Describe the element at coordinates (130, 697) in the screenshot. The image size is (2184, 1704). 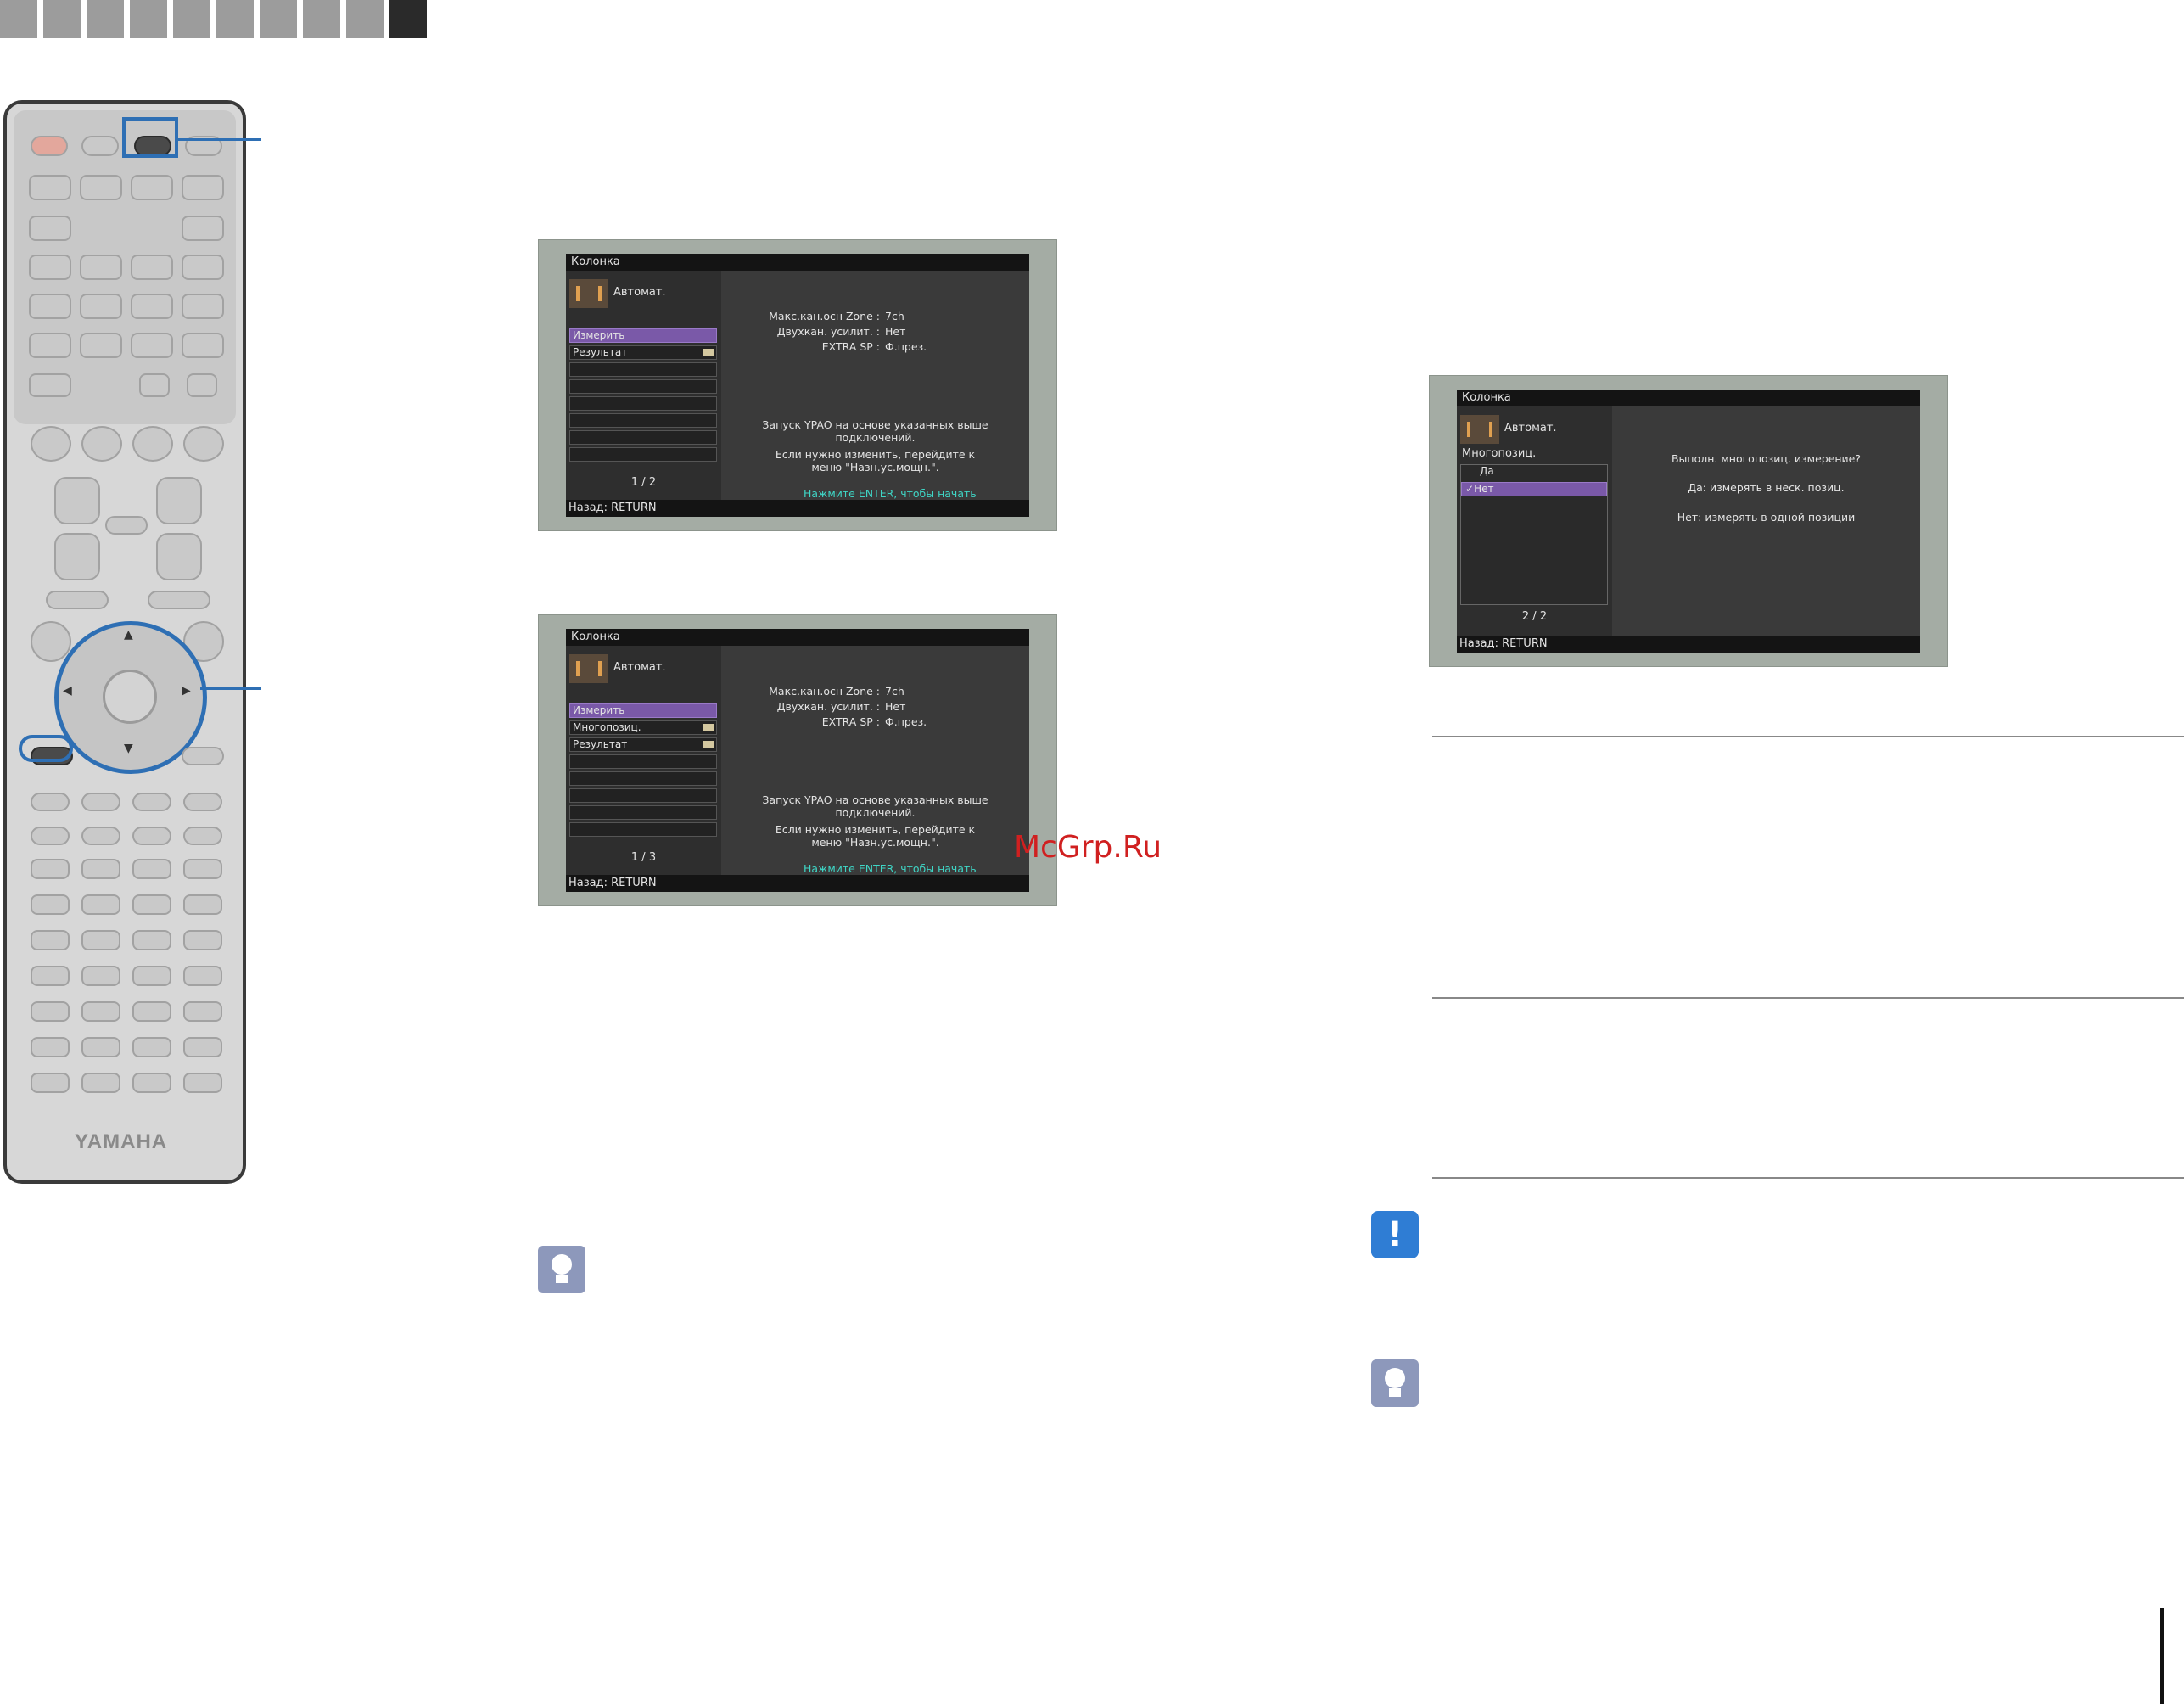
I see `enter-button` at that location.